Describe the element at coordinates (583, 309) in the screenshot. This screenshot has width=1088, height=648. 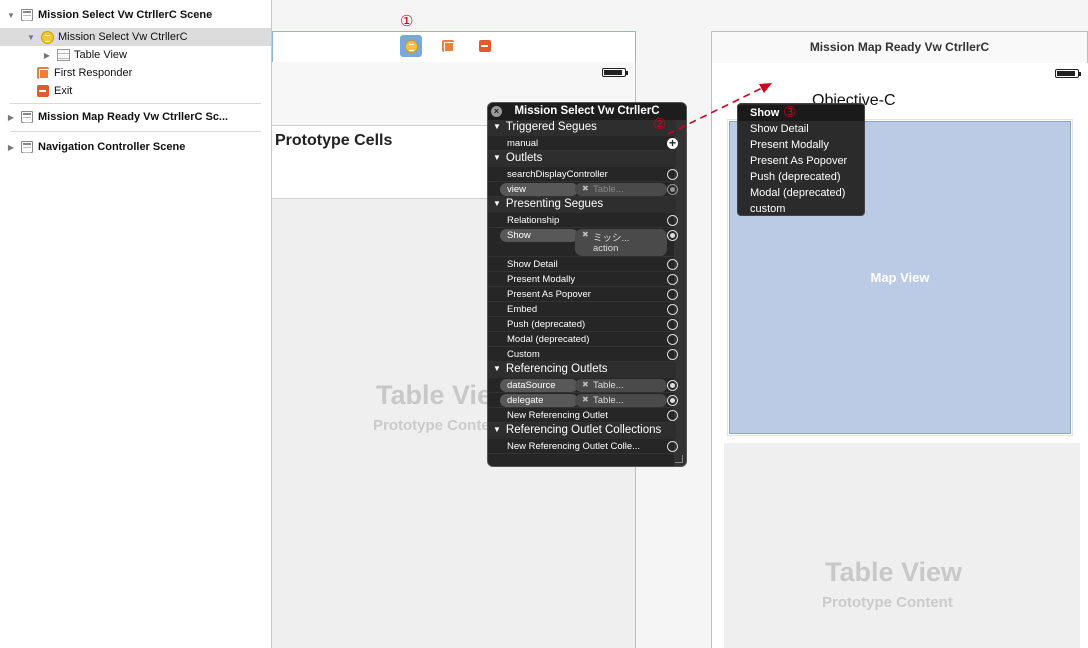
I see `row-embed: Embed` at that location.